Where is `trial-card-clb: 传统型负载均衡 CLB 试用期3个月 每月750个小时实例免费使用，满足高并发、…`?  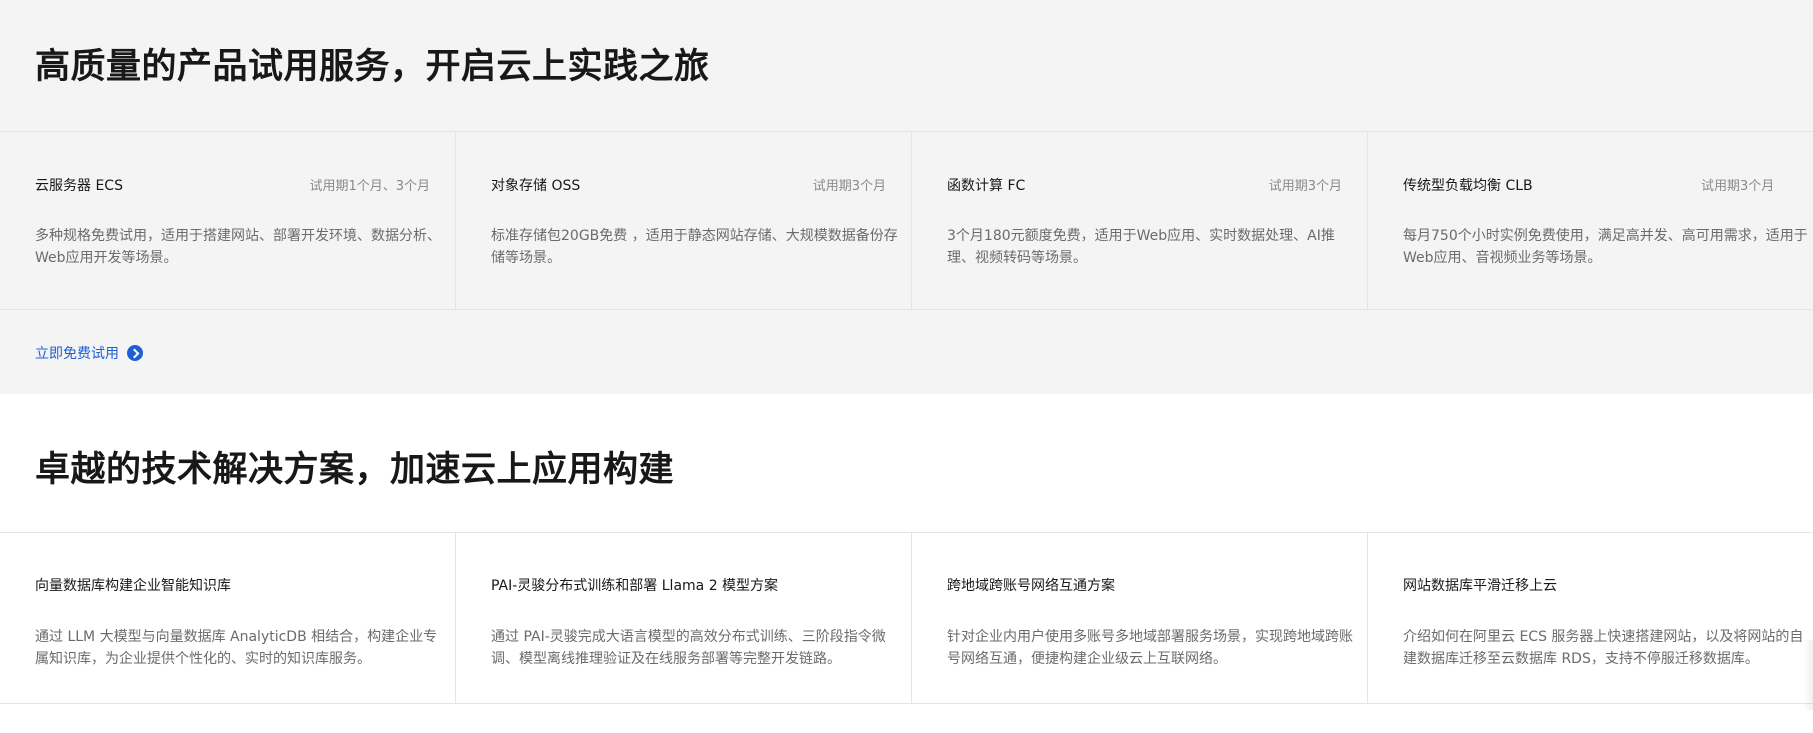
trial-card-clb: 传统型负载均衡 CLB 试用期3个月 每月750个小时实例免费使用，满足高并发、… is located at coordinates (1590, 220).